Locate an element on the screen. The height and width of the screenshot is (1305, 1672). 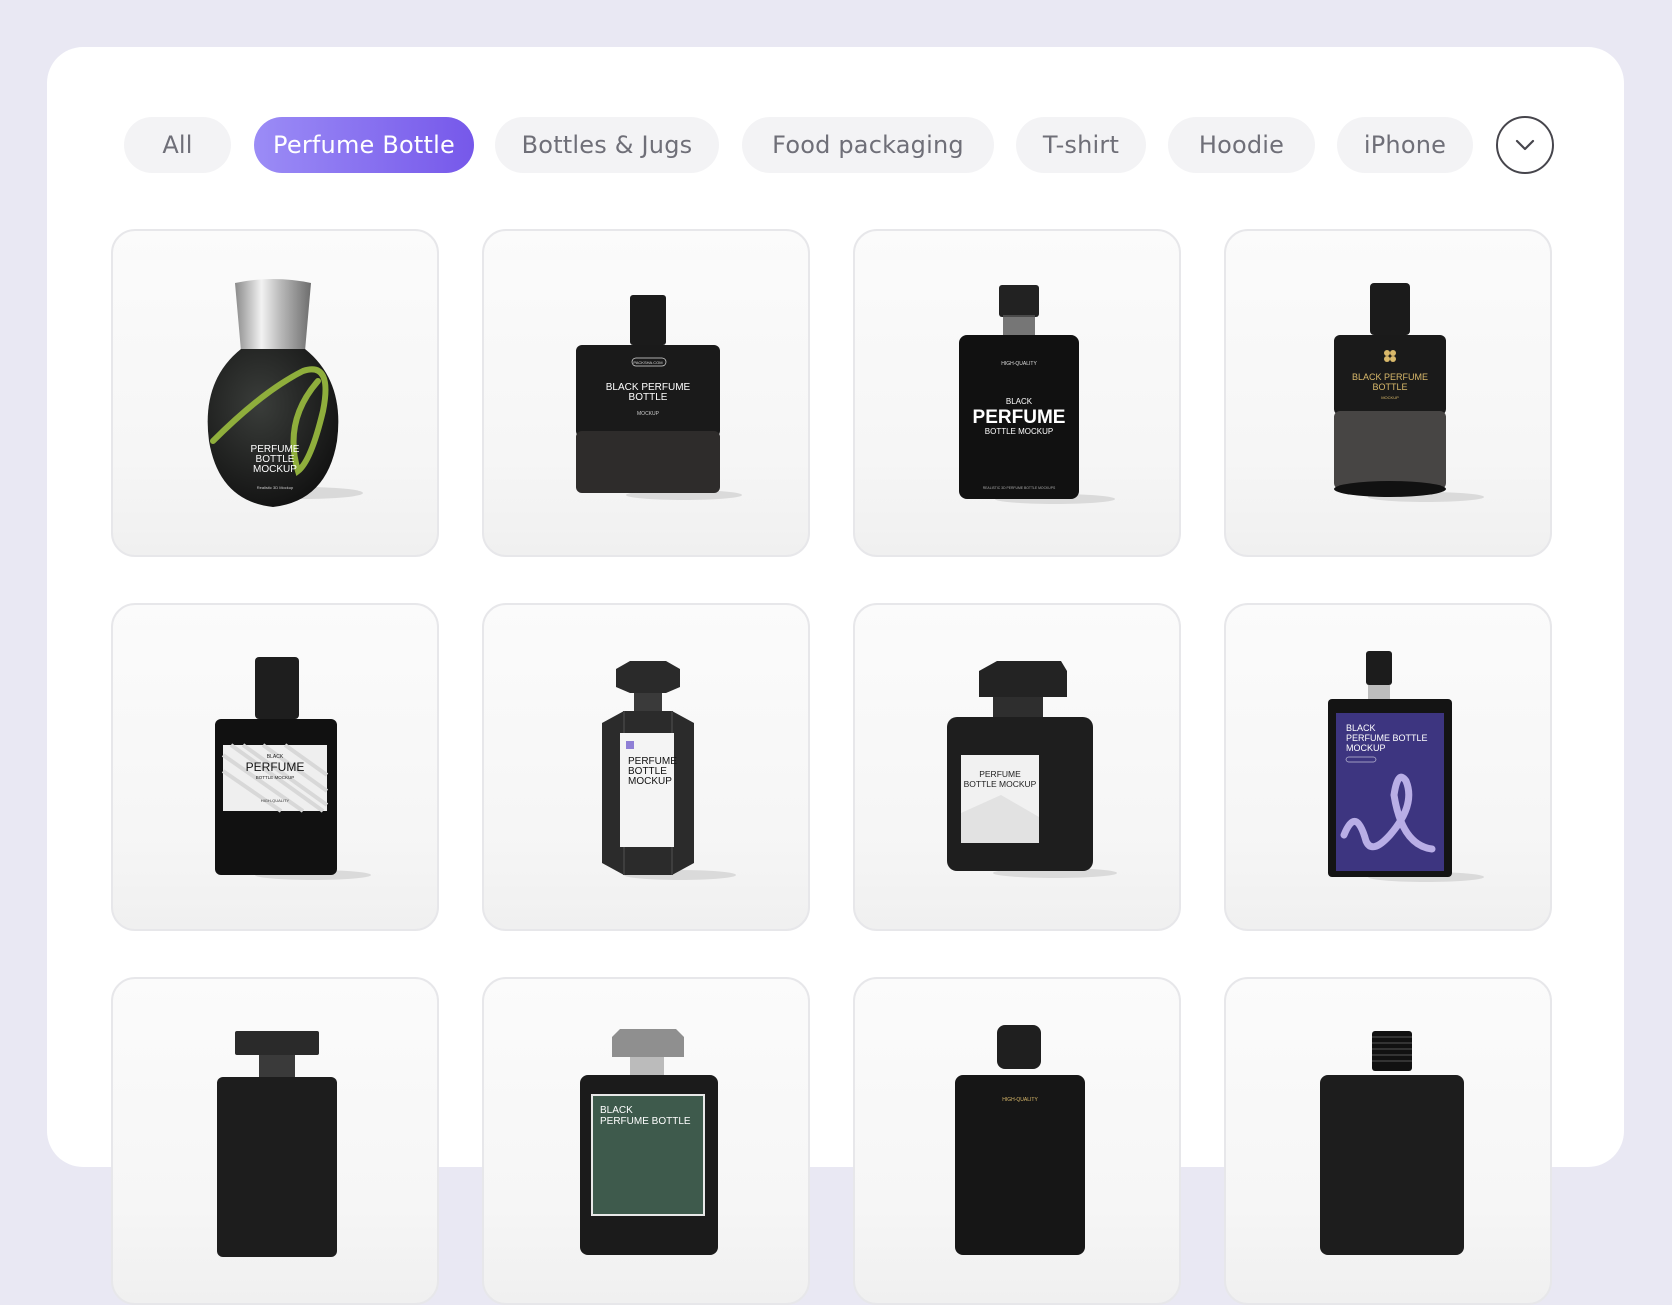
bottle-label: BLACK PERFUME is located at coordinates (1390, 377).